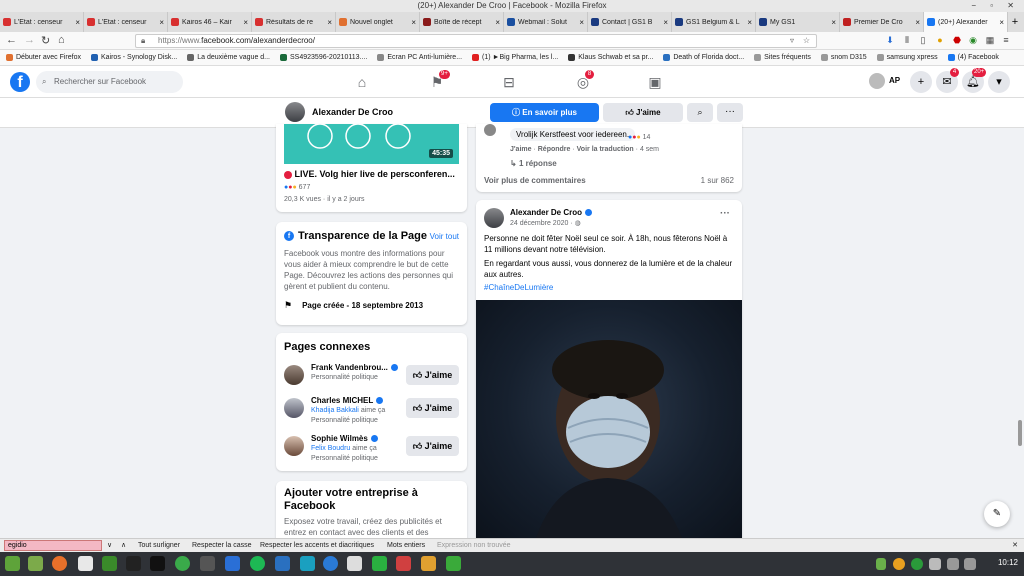 The image size is (1024, 576). I want to click on flag-nav-icon: ⚑ 9+, so click(438, 81).